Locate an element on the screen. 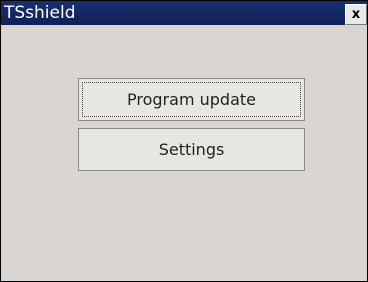 The height and width of the screenshot is (282, 368). program-update-button: Program update is located at coordinates (191, 99).